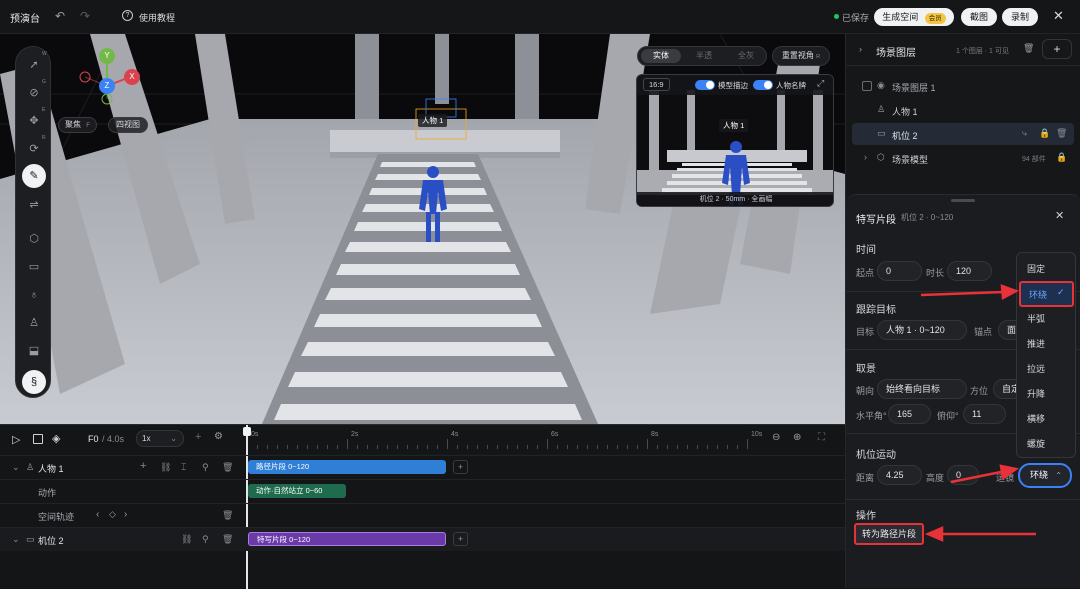 The height and width of the screenshot is (589, 1080). Describe the element at coordinates (1045, 419) in the screenshot. I see `dropdown-option-truck: 横移` at that location.